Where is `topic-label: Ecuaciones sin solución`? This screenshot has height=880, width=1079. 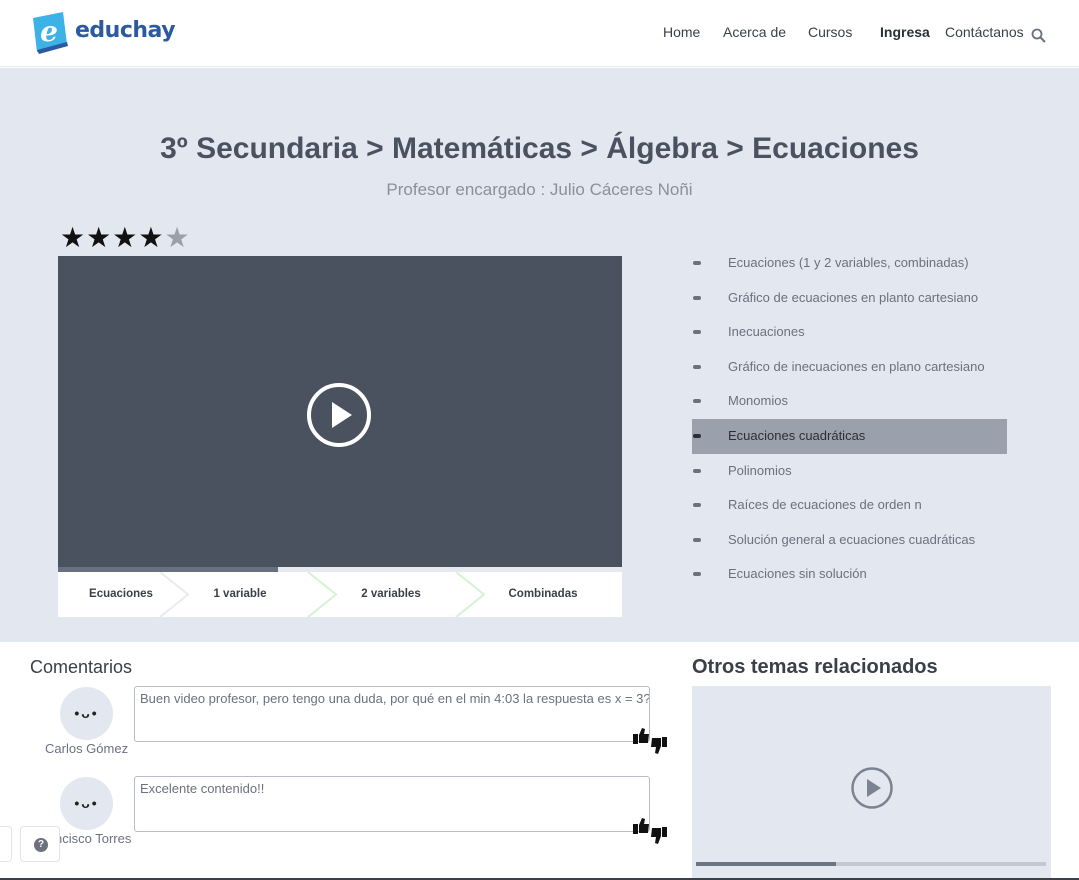
topic-label: Ecuaciones sin solución is located at coordinates (797, 574).